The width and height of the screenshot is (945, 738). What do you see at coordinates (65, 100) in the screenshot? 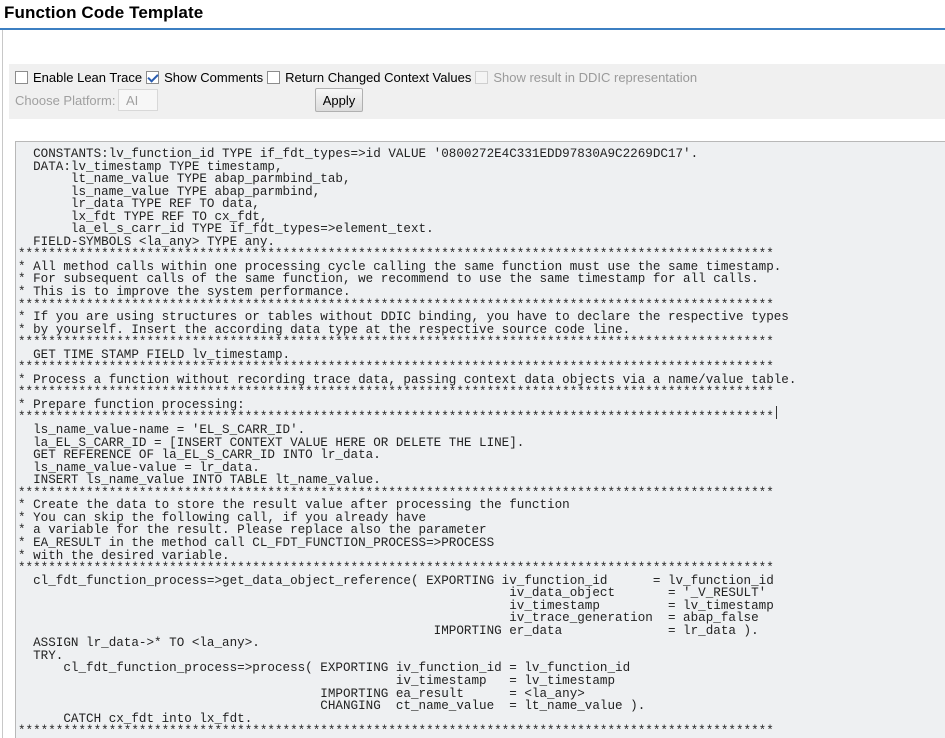
I see `choose-platform-label: Choose Platform:` at bounding box center [65, 100].